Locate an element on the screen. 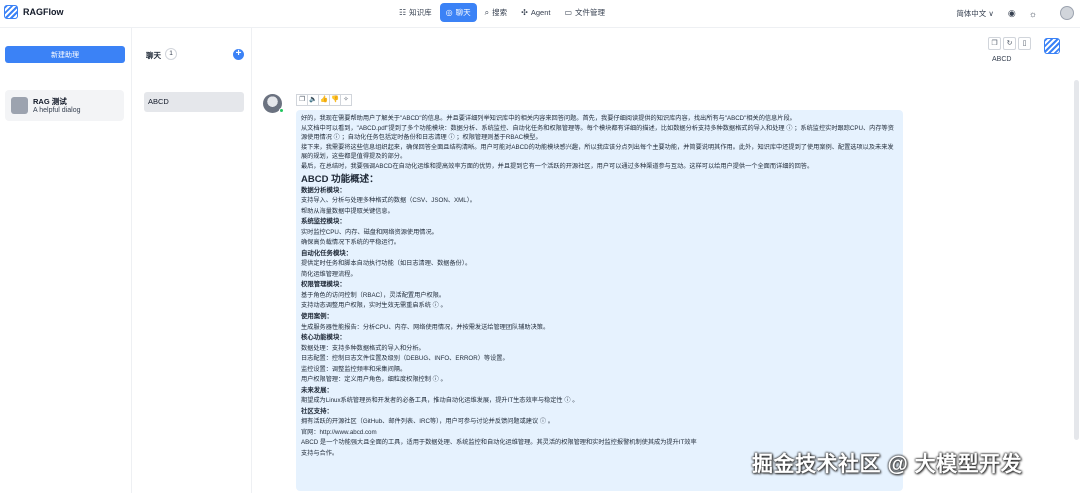  nav-label: 搜索 is located at coordinates (500, 12).